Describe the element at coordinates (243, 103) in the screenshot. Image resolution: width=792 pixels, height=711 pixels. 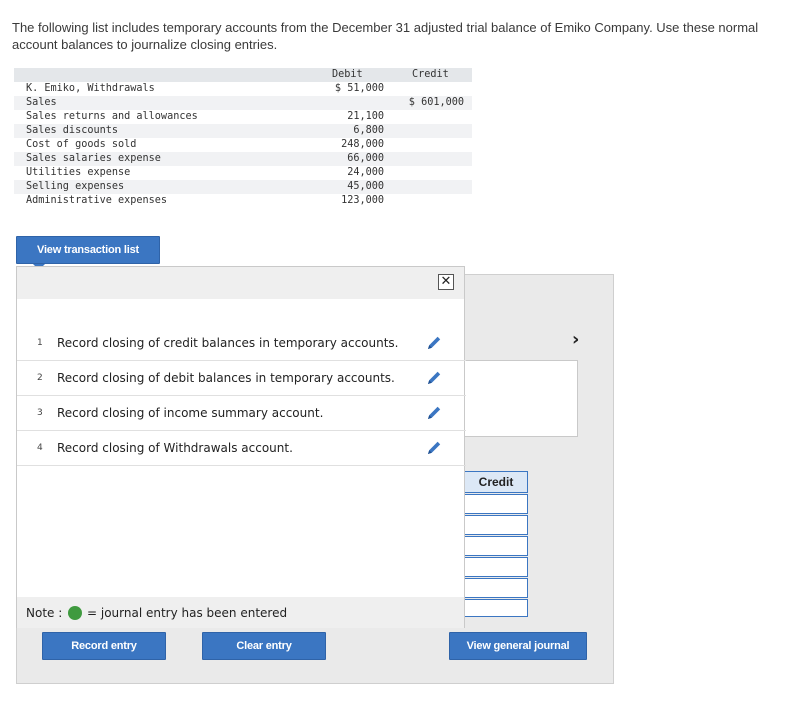
I see `trial-balance-row: Sales $ 601,000` at that location.